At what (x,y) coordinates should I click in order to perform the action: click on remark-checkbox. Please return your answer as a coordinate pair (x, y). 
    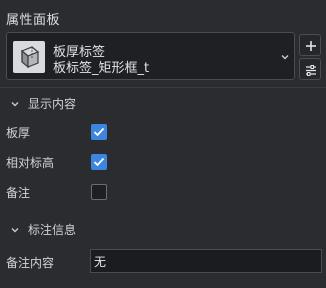
    Looking at the image, I should click on (99, 192).